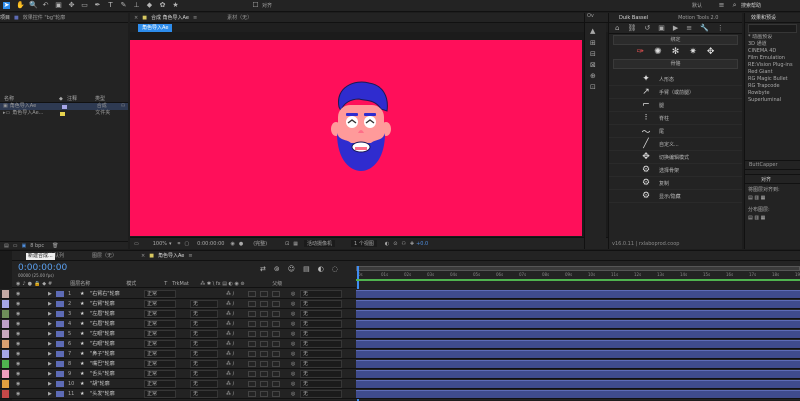 Image resolution: width=800 pixels, height=401 pixels. I want to click on side-tool-icon: ⊟, so click(595, 54).